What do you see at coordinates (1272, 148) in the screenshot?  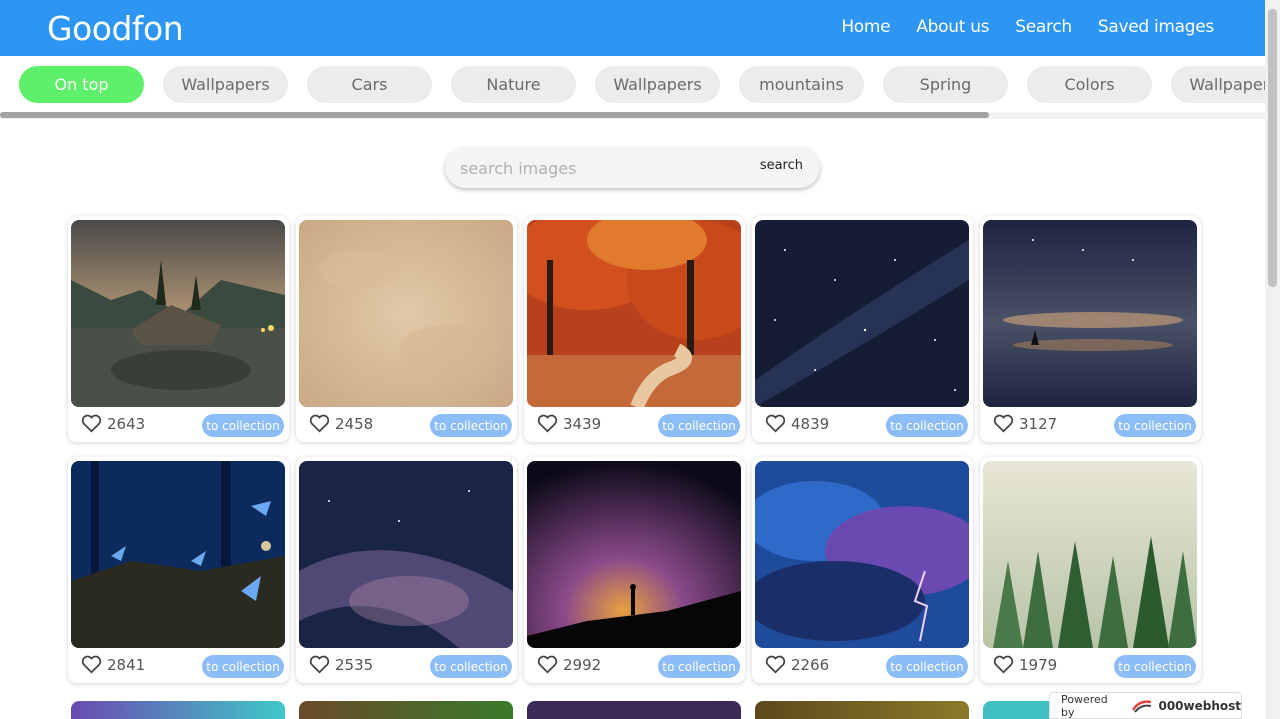 I see `page-scrollbar-thumb` at bounding box center [1272, 148].